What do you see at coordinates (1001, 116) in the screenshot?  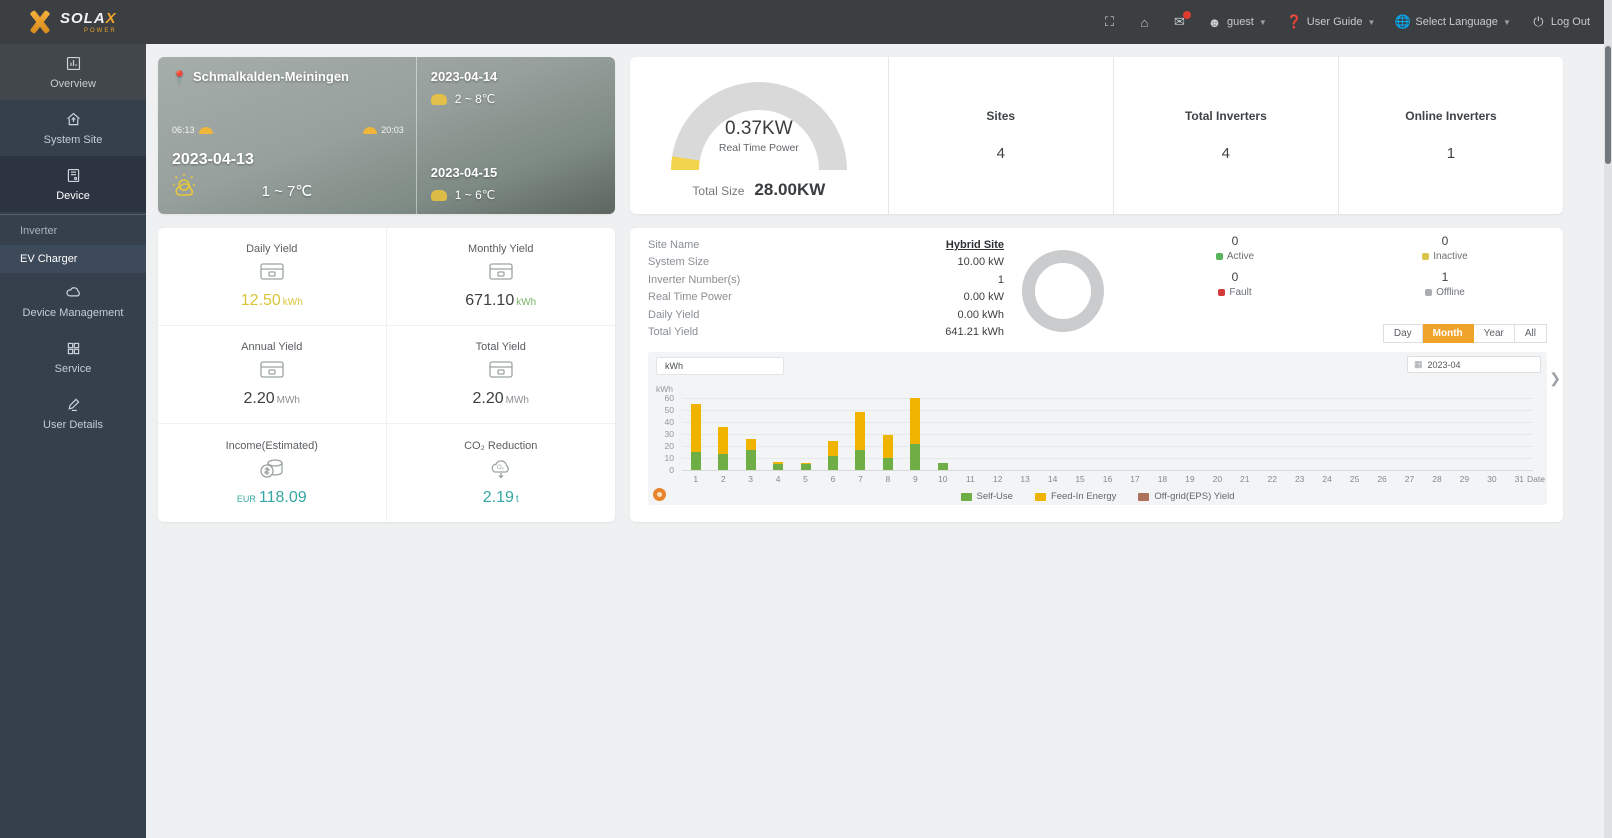 I see `sites-label: Sites` at bounding box center [1001, 116].